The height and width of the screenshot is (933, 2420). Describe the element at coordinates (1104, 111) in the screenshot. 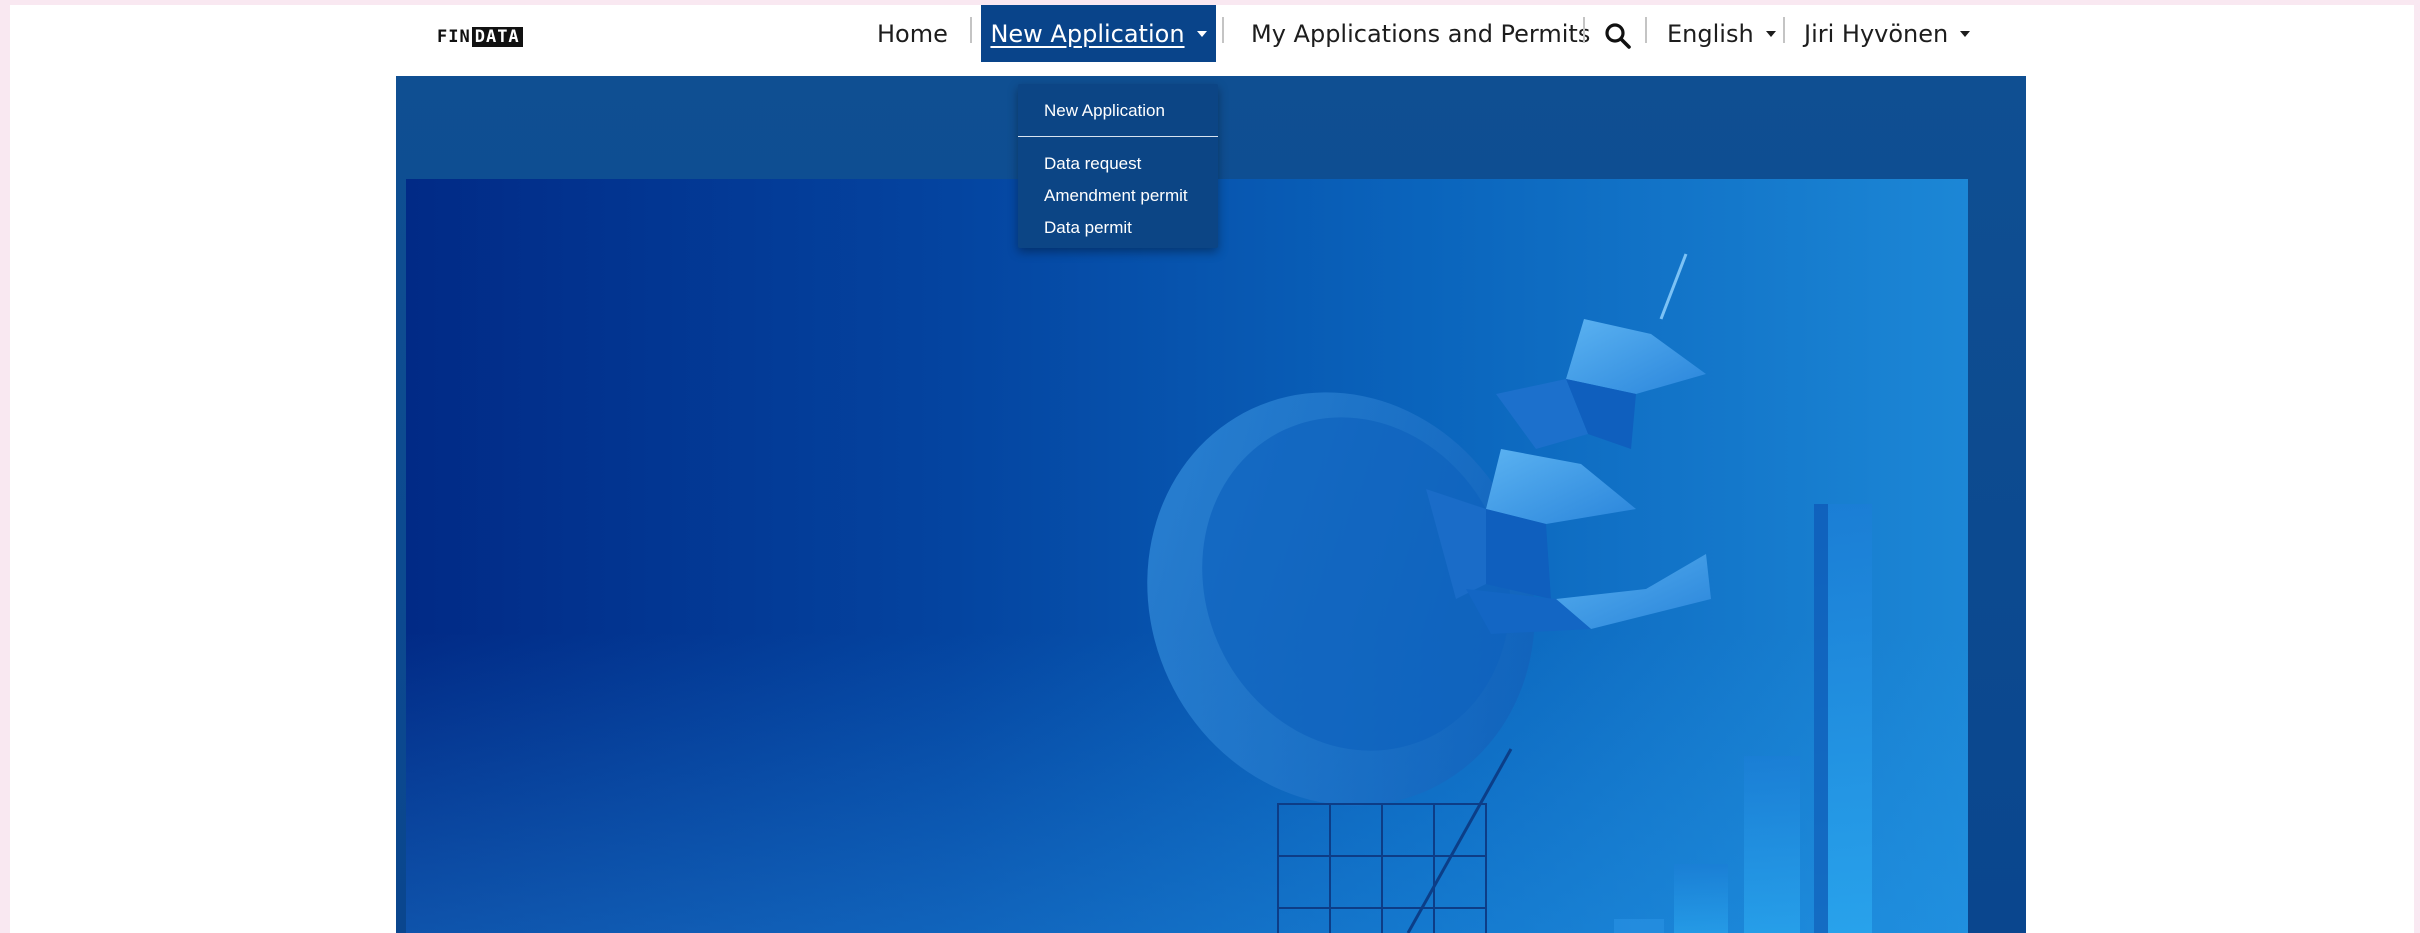

I see `dropdown-header-new-application: New Application` at that location.